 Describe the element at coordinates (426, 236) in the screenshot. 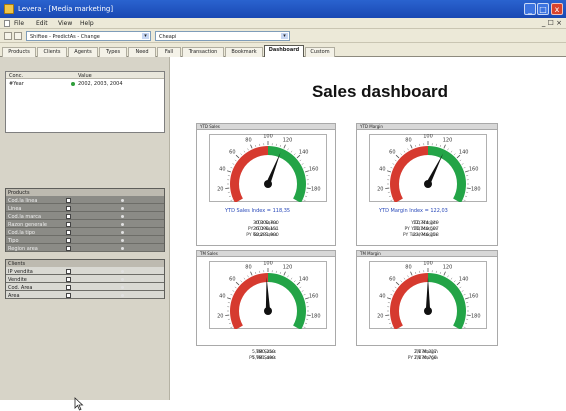

I see `stat-row: PY Total Margin23,946,258` at that location.